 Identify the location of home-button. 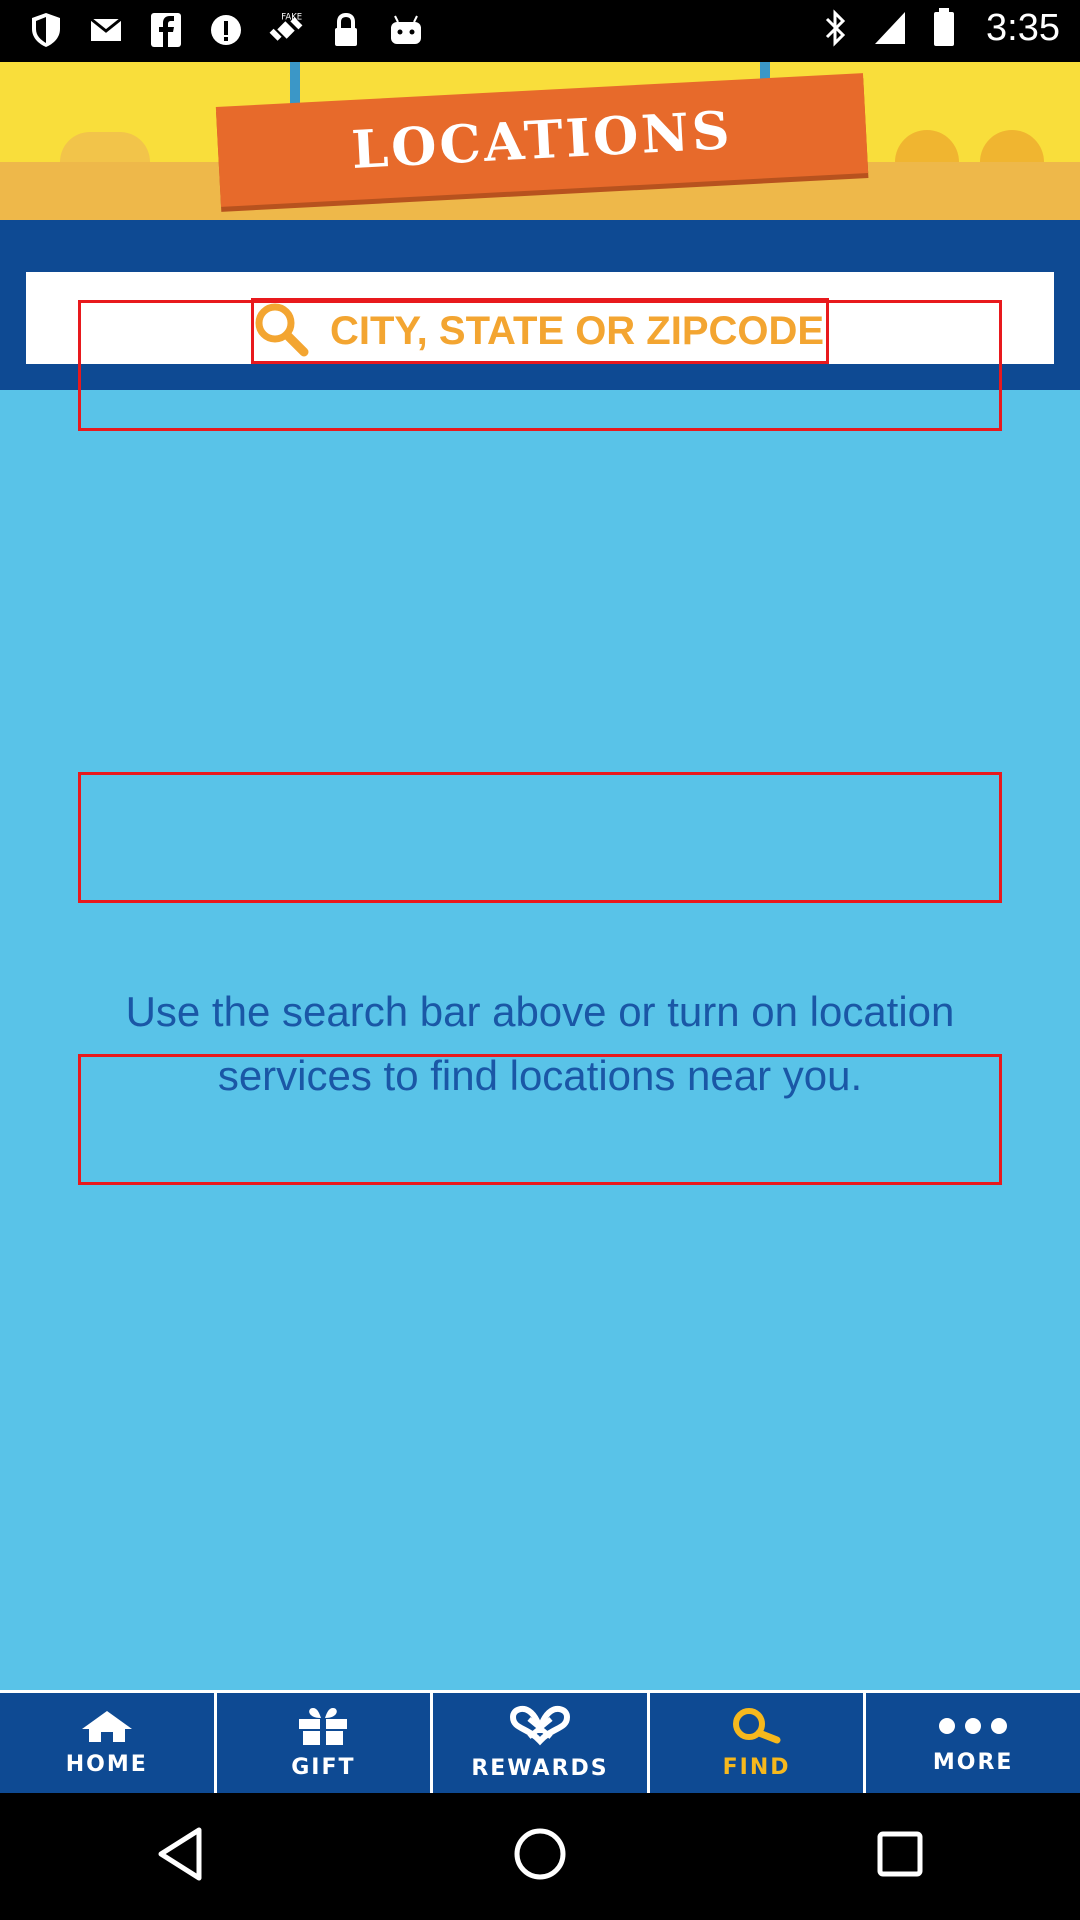
(540, 1857).